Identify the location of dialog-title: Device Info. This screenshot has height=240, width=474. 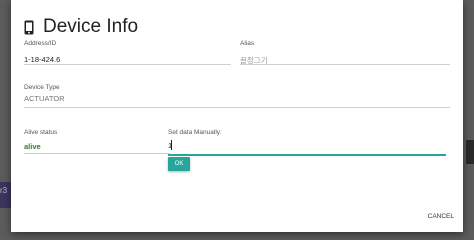
(91, 26).